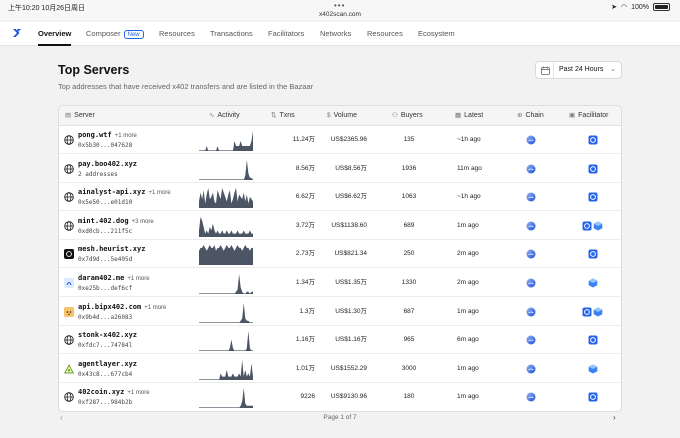  I want to click on tab-composer: Composer New, so click(115, 34).